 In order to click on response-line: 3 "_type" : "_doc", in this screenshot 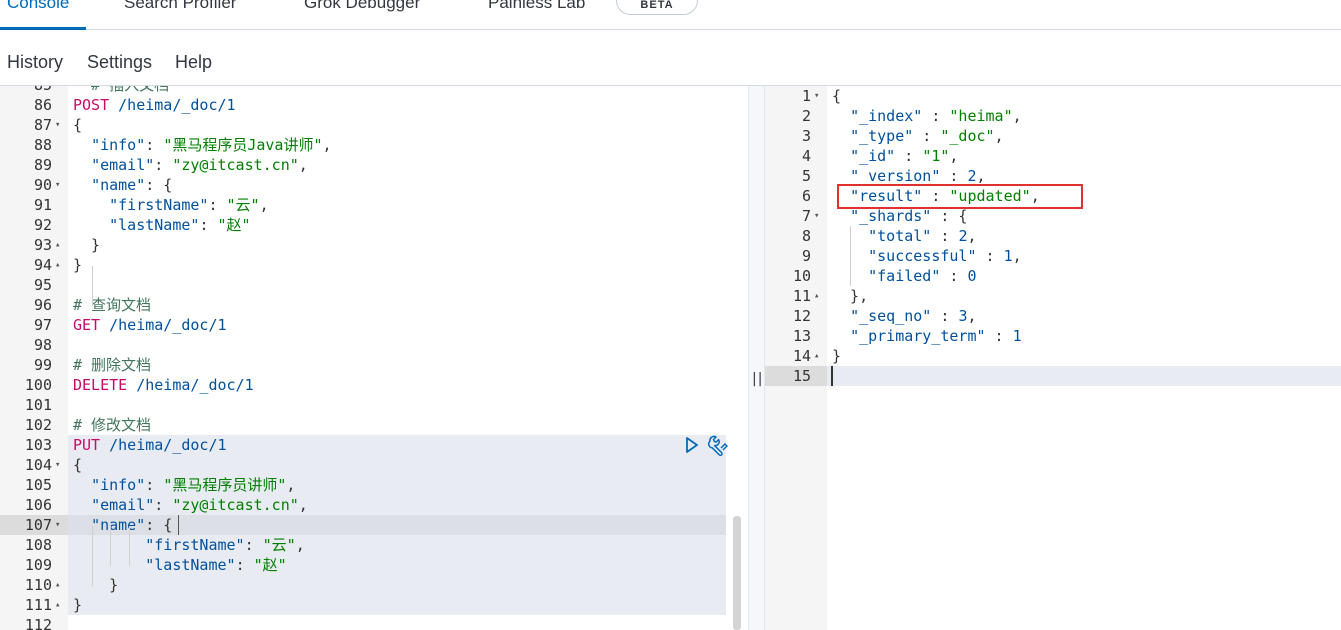, I will do `click(1053, 136)`.